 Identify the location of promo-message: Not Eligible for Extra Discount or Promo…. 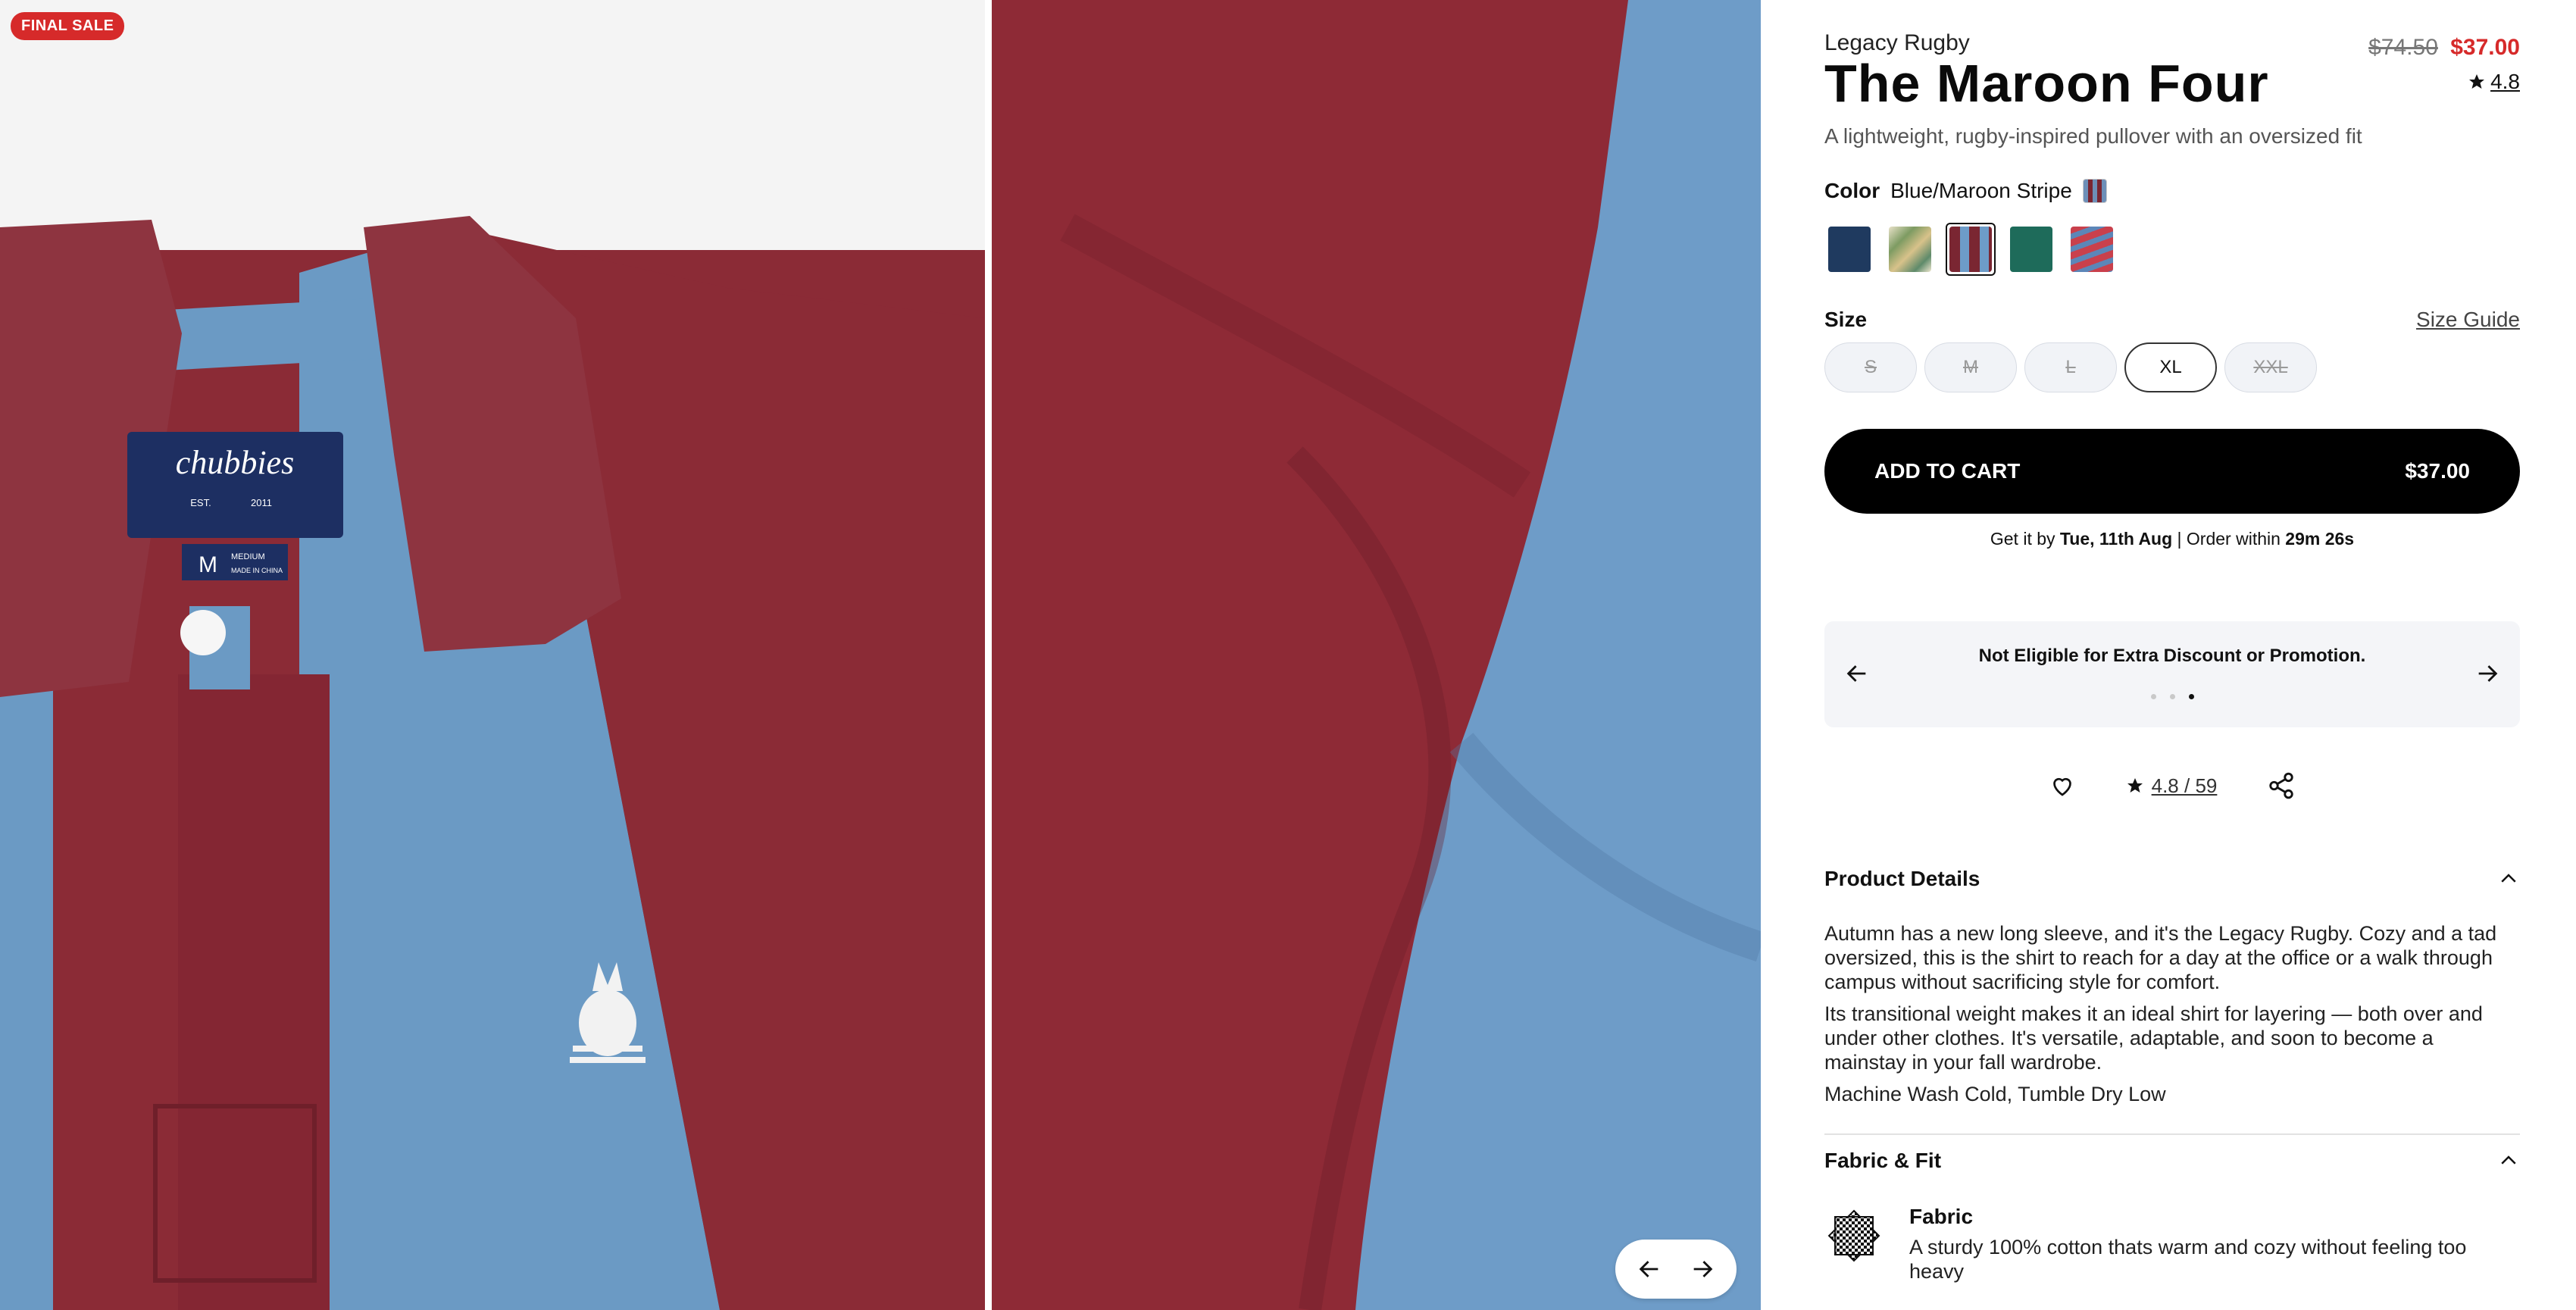
(2172, 656).